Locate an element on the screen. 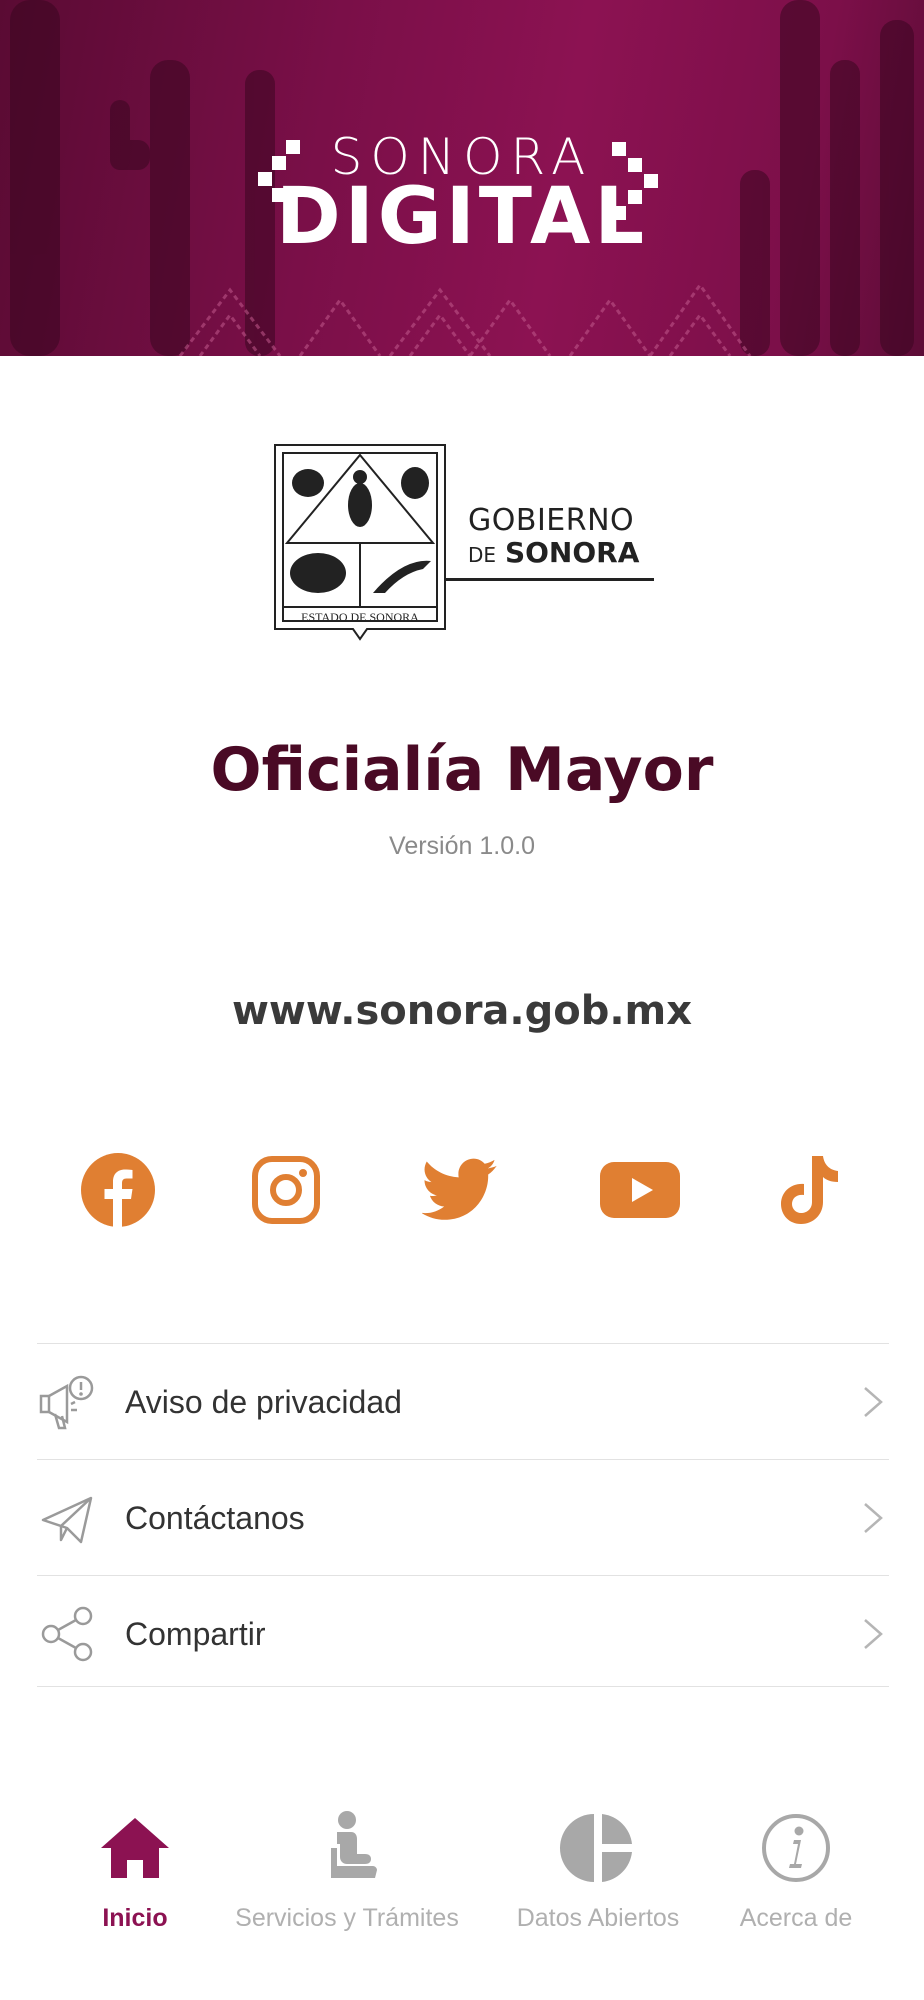 The width and height of the screenshot is (924, 2000). menu-item-contact: Contáctanos is located at coordinates (463, 1517).